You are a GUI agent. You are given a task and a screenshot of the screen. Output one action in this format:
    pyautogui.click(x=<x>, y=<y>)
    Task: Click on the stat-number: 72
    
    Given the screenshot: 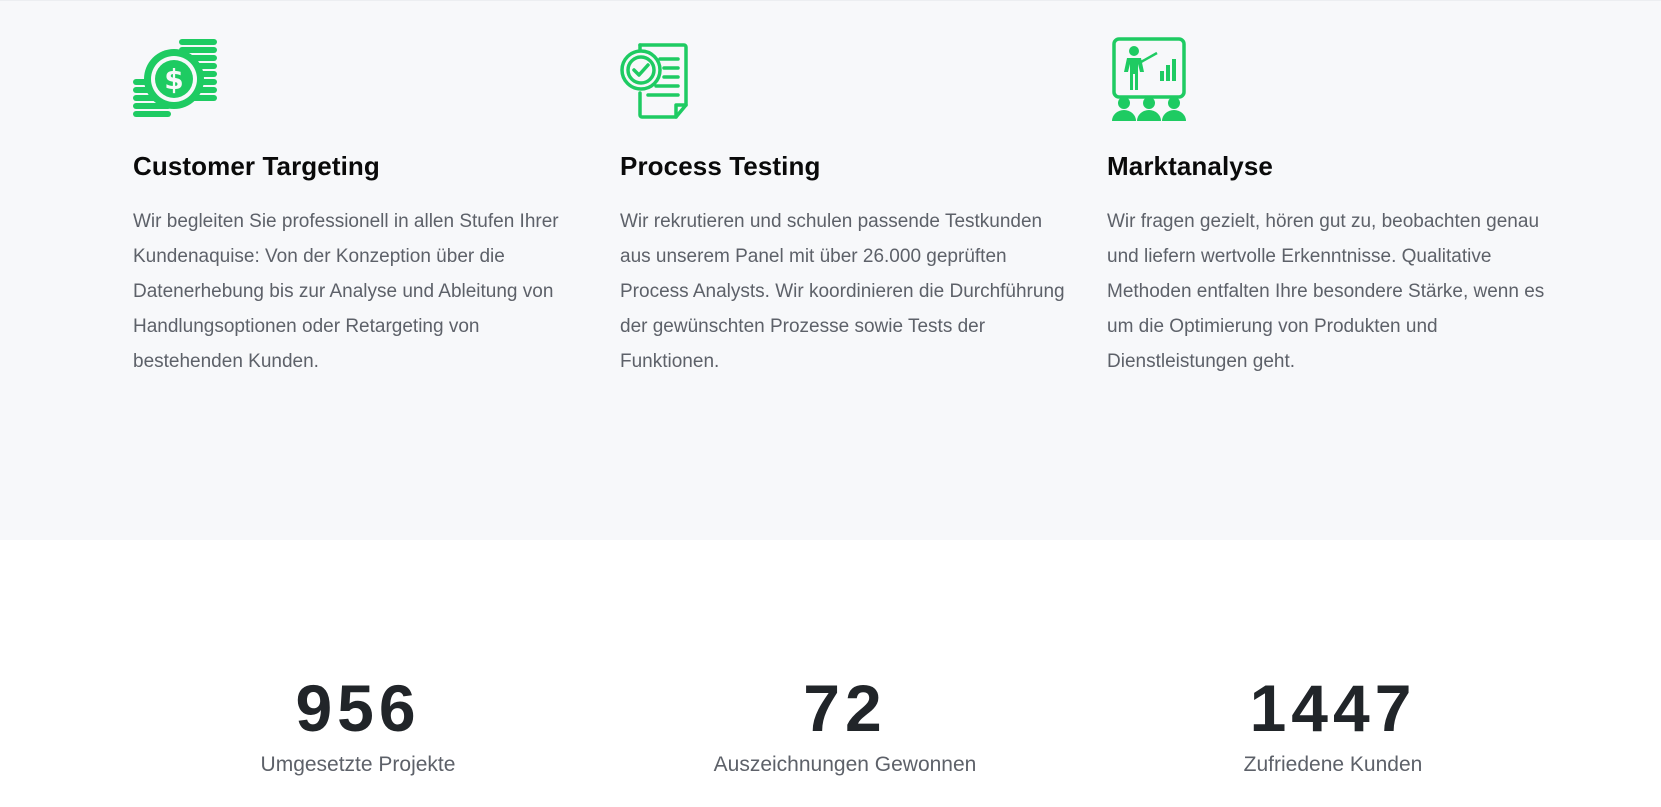 What is the action you would take?
    pyautogui.click(x=845, y=708)
    